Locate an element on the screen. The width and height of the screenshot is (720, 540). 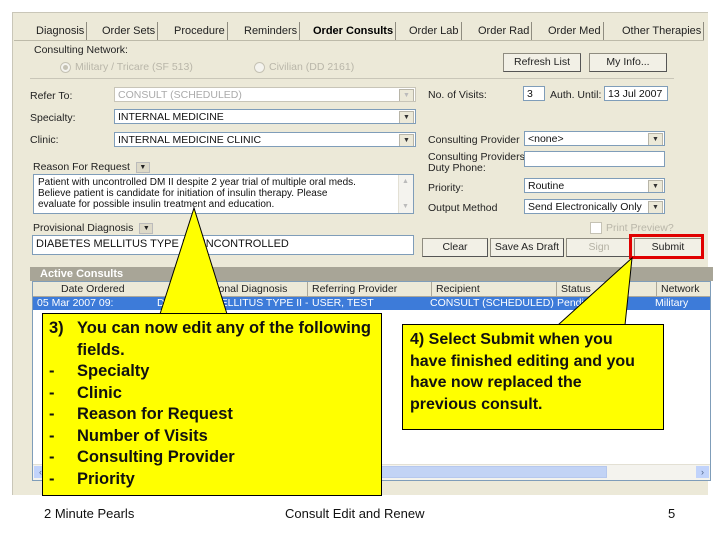
footer-title: Consult Edit and Renew is located at coordinates (355, 513).